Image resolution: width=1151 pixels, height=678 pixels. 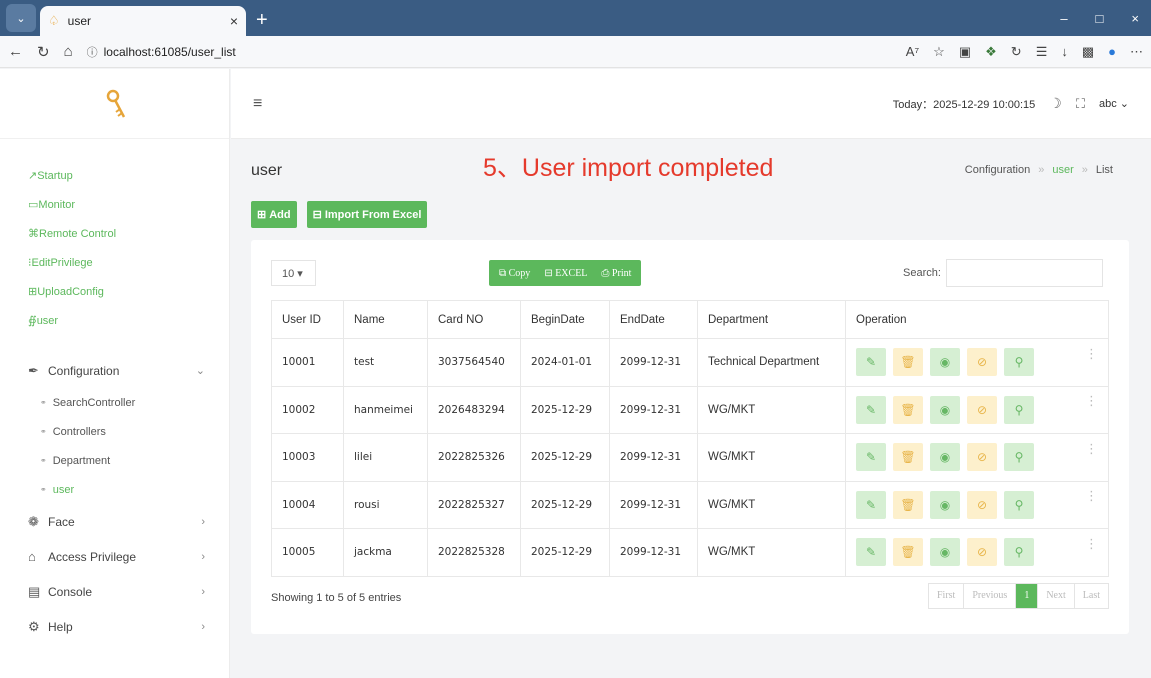 What do you see at coordinates (771, 319) in the screenshot?
I see `col-department: Department` at bounding box center [771, 319].